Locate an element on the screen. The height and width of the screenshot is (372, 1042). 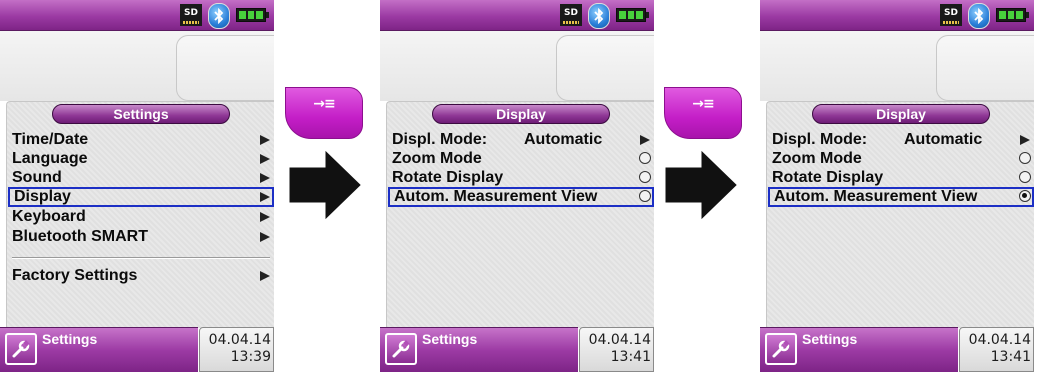
menu-item-label: Display is located at coordinates (42, 196).